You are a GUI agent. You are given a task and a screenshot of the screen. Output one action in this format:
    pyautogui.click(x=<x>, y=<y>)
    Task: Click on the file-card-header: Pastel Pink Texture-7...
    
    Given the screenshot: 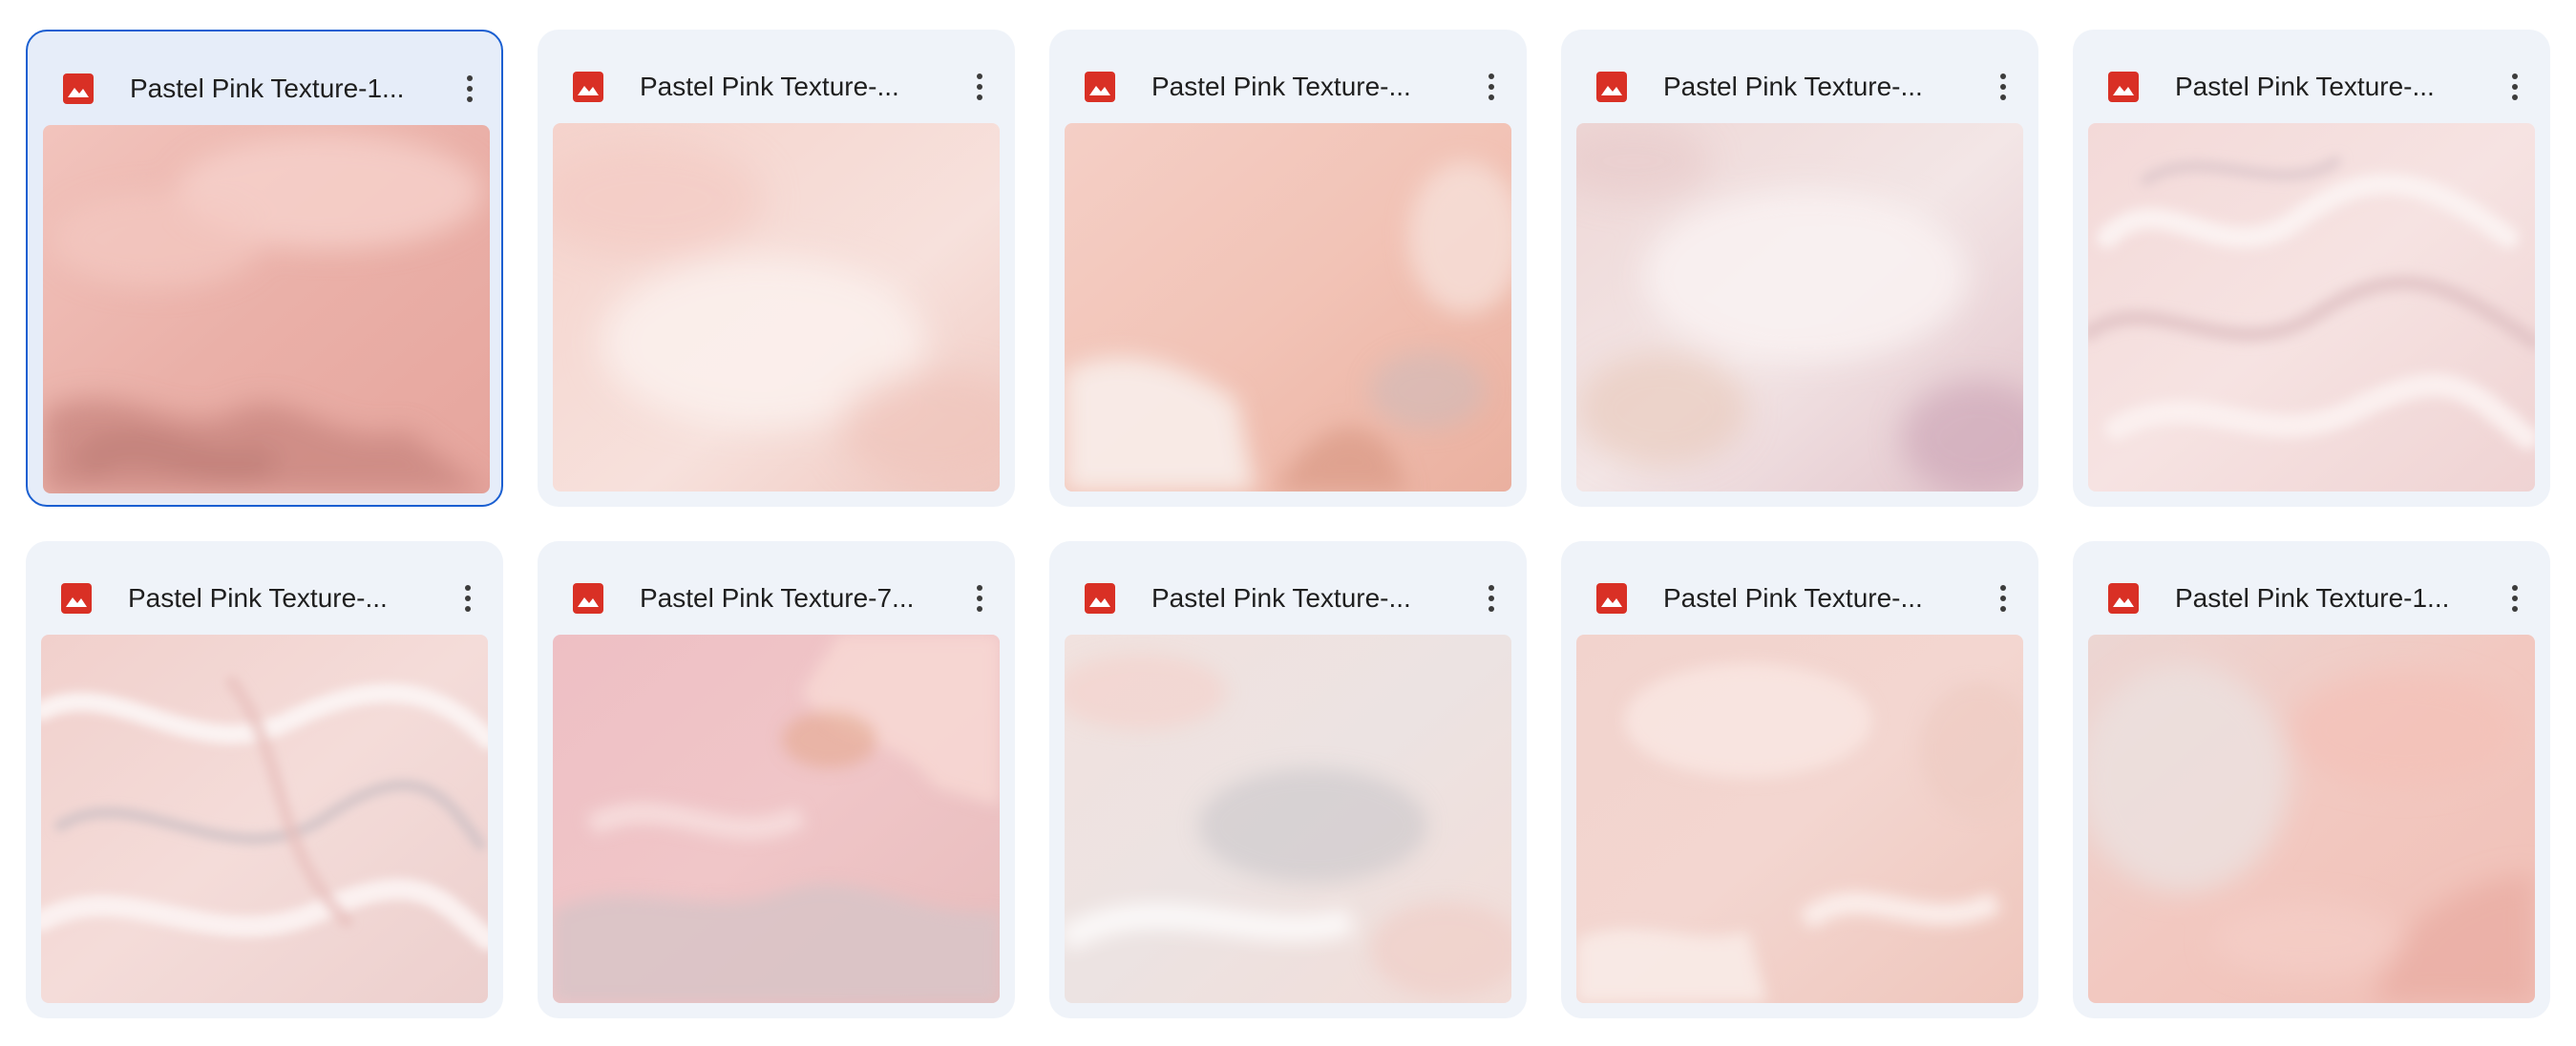 What is the action you would take?
    pyautogui.click(x=776, y=587)
    